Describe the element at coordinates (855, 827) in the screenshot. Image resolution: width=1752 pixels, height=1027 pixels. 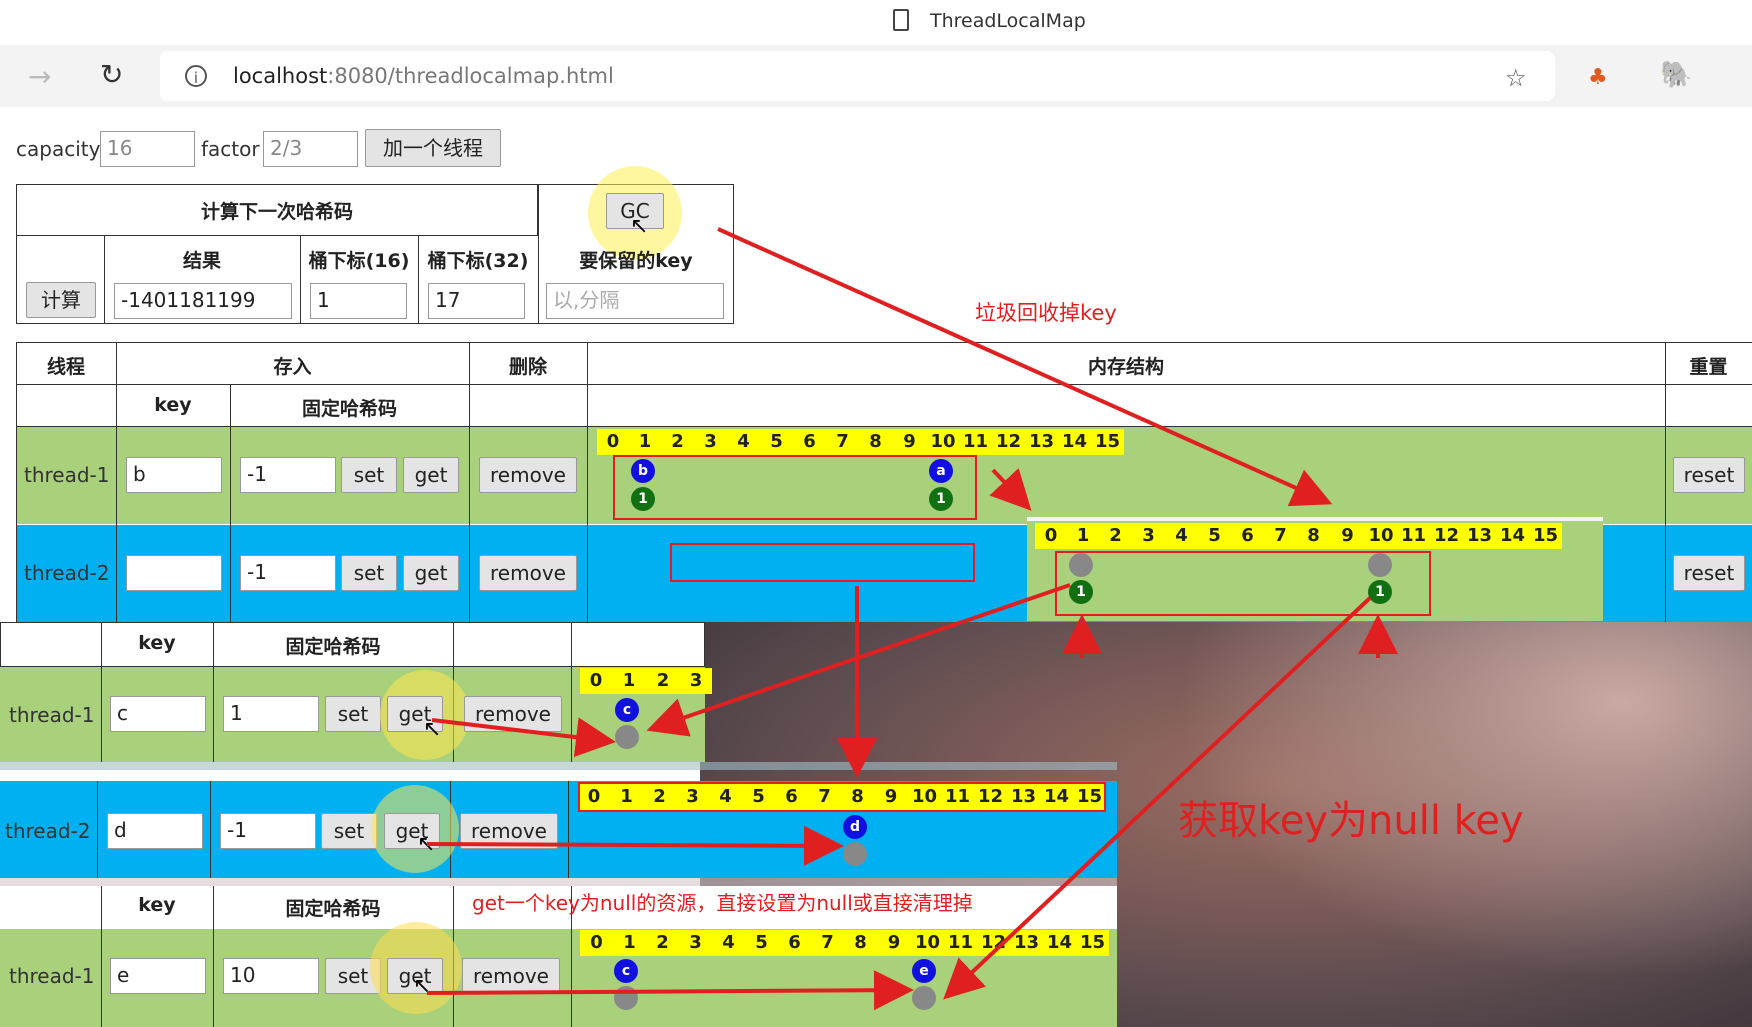
I see `key-node-d: d` at that location.